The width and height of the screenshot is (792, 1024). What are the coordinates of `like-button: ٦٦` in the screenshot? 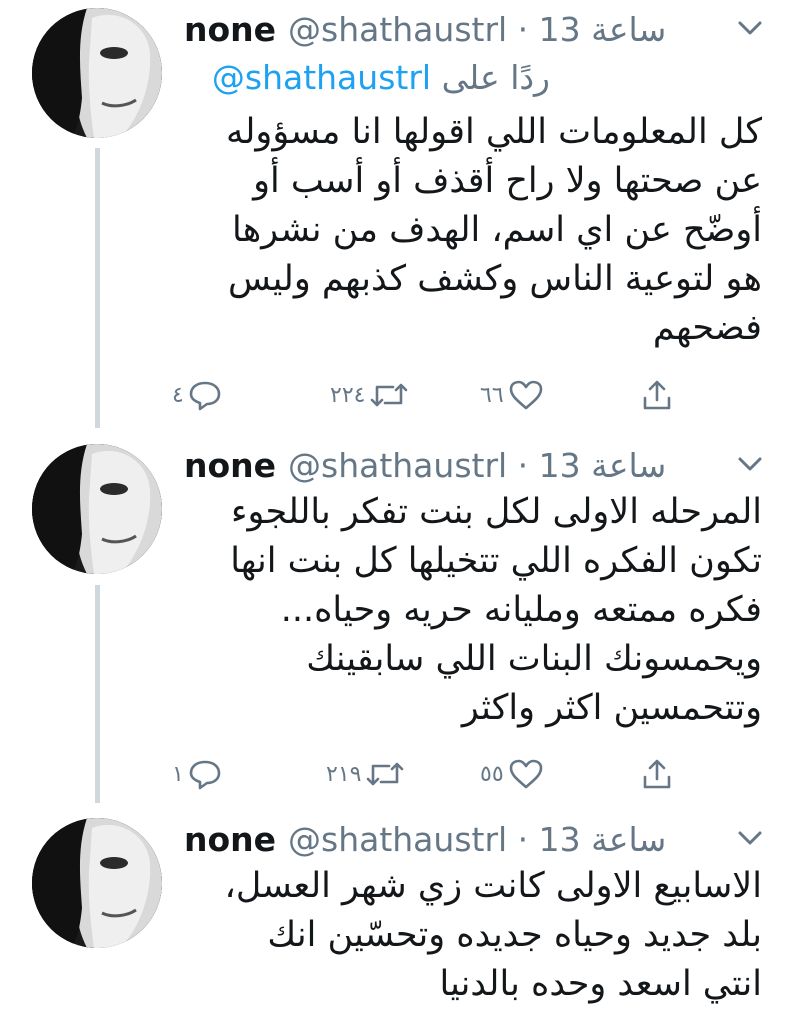 It's located at (512, 395).